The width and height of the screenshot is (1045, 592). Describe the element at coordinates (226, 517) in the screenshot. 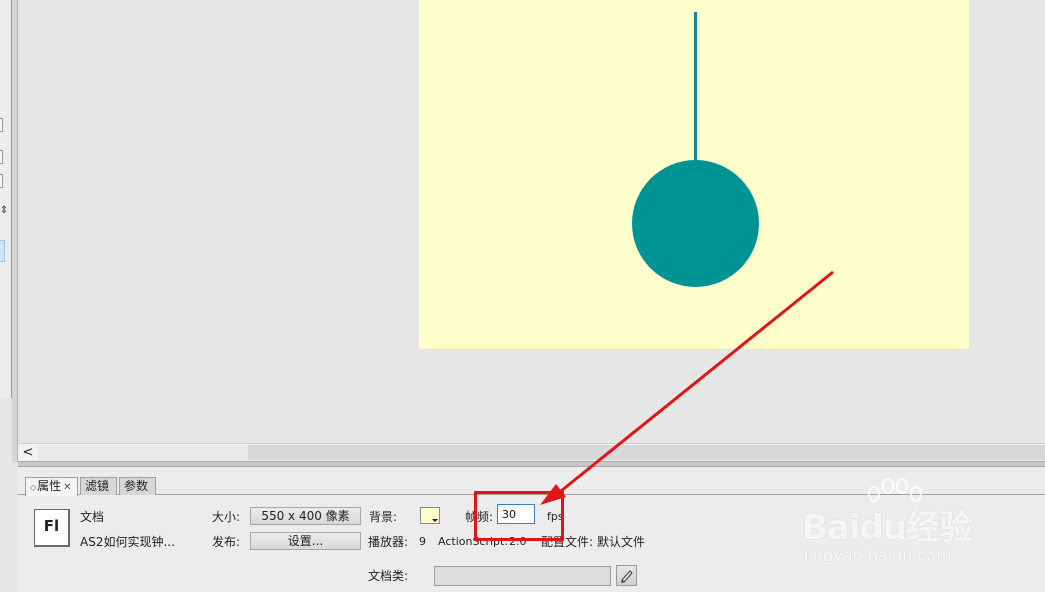

I see `size-label: 大小:` at that location.